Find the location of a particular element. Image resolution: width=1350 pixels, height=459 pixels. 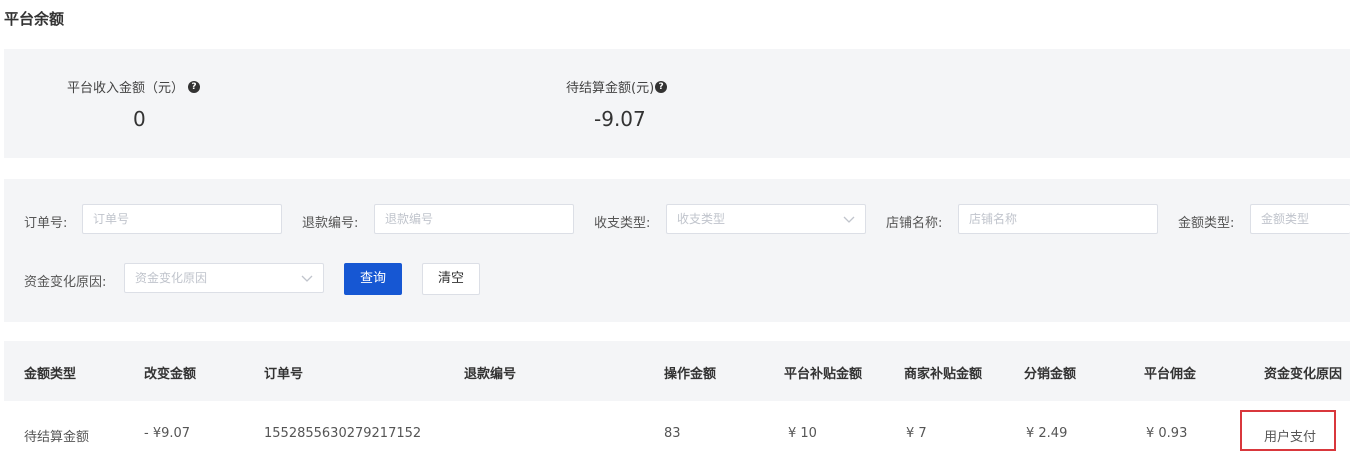

io-type-label: 收支类型: is located at coordinates (622, 223).